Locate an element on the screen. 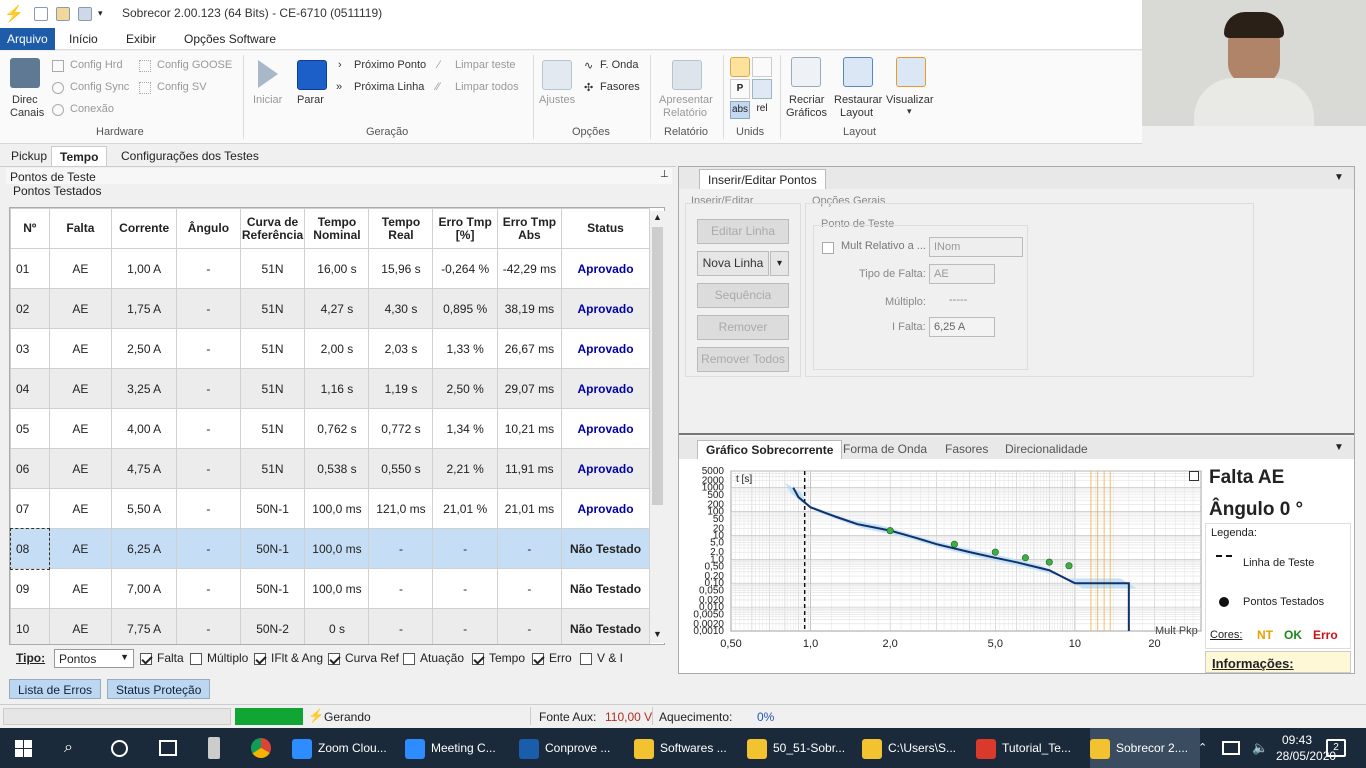 The width and height of the screenshot is (1366, 768). graficos-label: Gráficos is located at coordinates (806, 113).